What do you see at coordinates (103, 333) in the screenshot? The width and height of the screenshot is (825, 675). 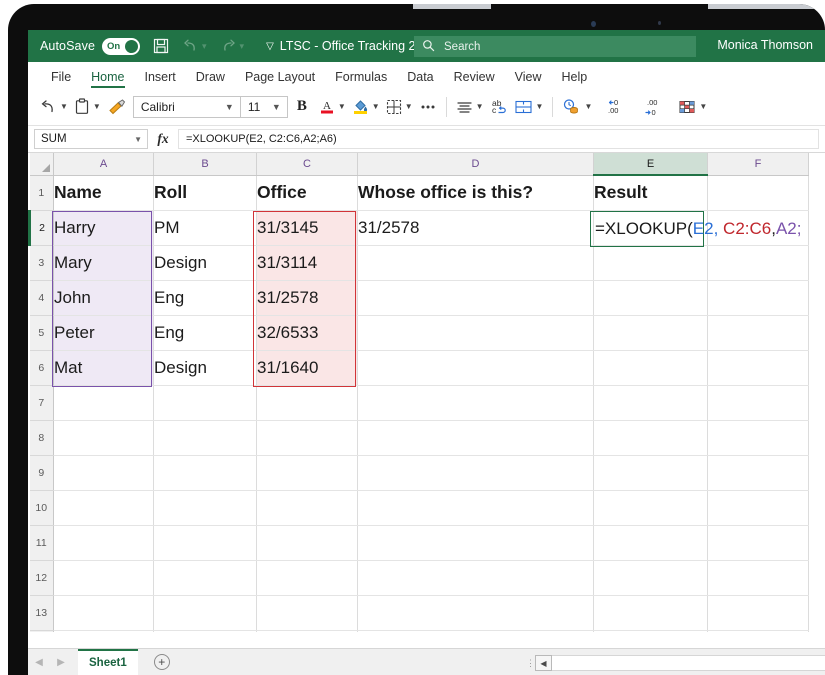 I see `cell-a5: Peter` at bounding box center [103, 333].